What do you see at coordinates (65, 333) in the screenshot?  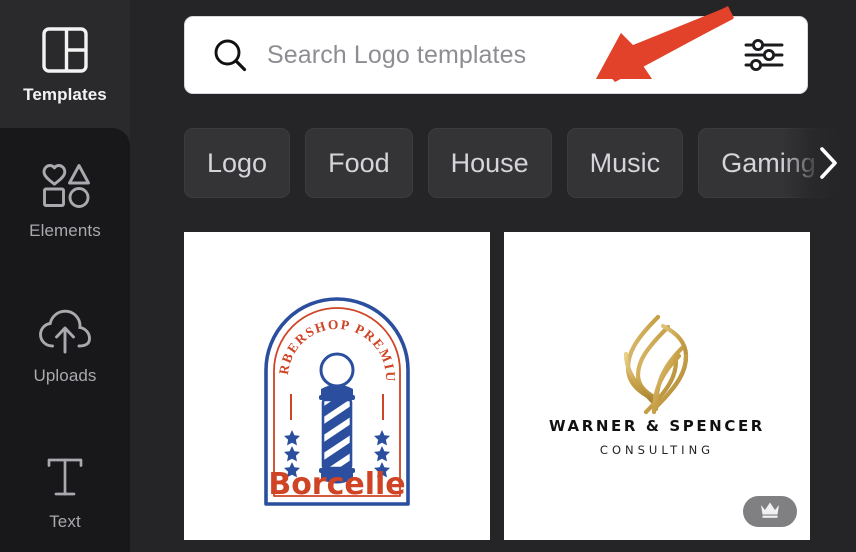 I see `uploads-icon` at bounding box center [65, 333].